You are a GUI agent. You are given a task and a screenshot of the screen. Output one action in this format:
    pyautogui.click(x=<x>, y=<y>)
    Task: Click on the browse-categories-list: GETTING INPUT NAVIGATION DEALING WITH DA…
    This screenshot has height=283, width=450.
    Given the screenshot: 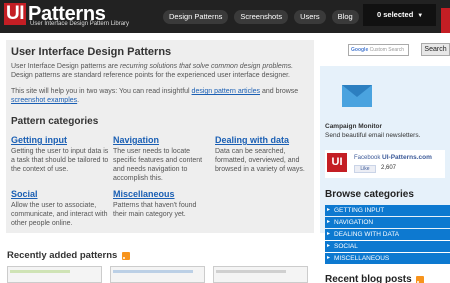 What is the action you would take?
    pyautogui.click(x=387, y=235)
    